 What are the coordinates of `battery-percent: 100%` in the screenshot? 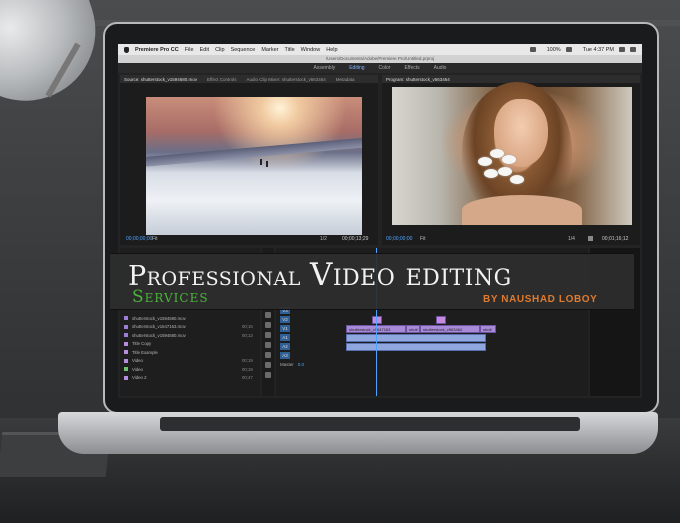 It's located at (553, 49).